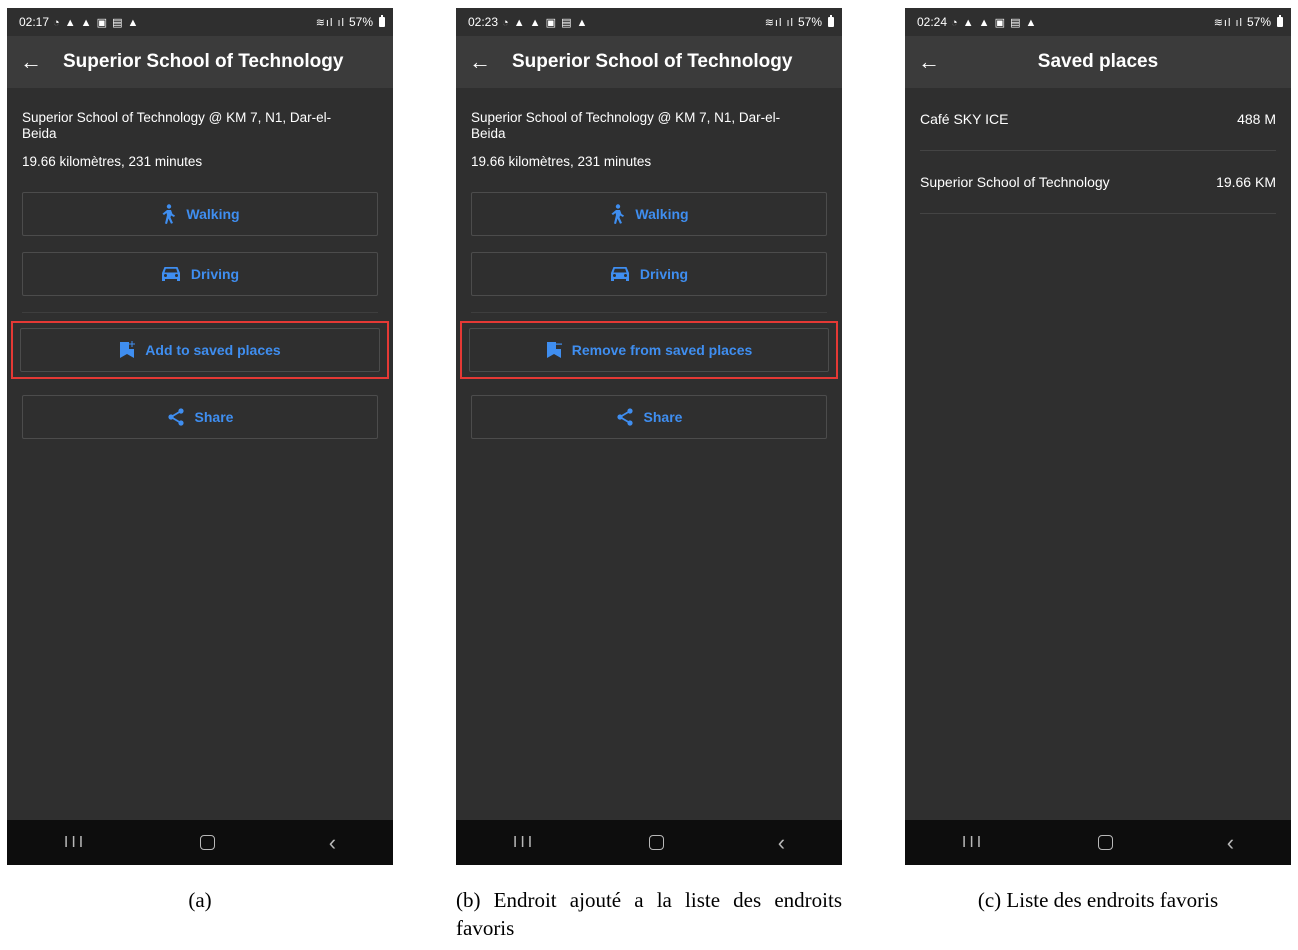  I want to click on status-bar: 02:24 ◔ ▲ ▲ ▣ ▤ ▲ ≋ıl ıl 57%, so click(1098, 22).